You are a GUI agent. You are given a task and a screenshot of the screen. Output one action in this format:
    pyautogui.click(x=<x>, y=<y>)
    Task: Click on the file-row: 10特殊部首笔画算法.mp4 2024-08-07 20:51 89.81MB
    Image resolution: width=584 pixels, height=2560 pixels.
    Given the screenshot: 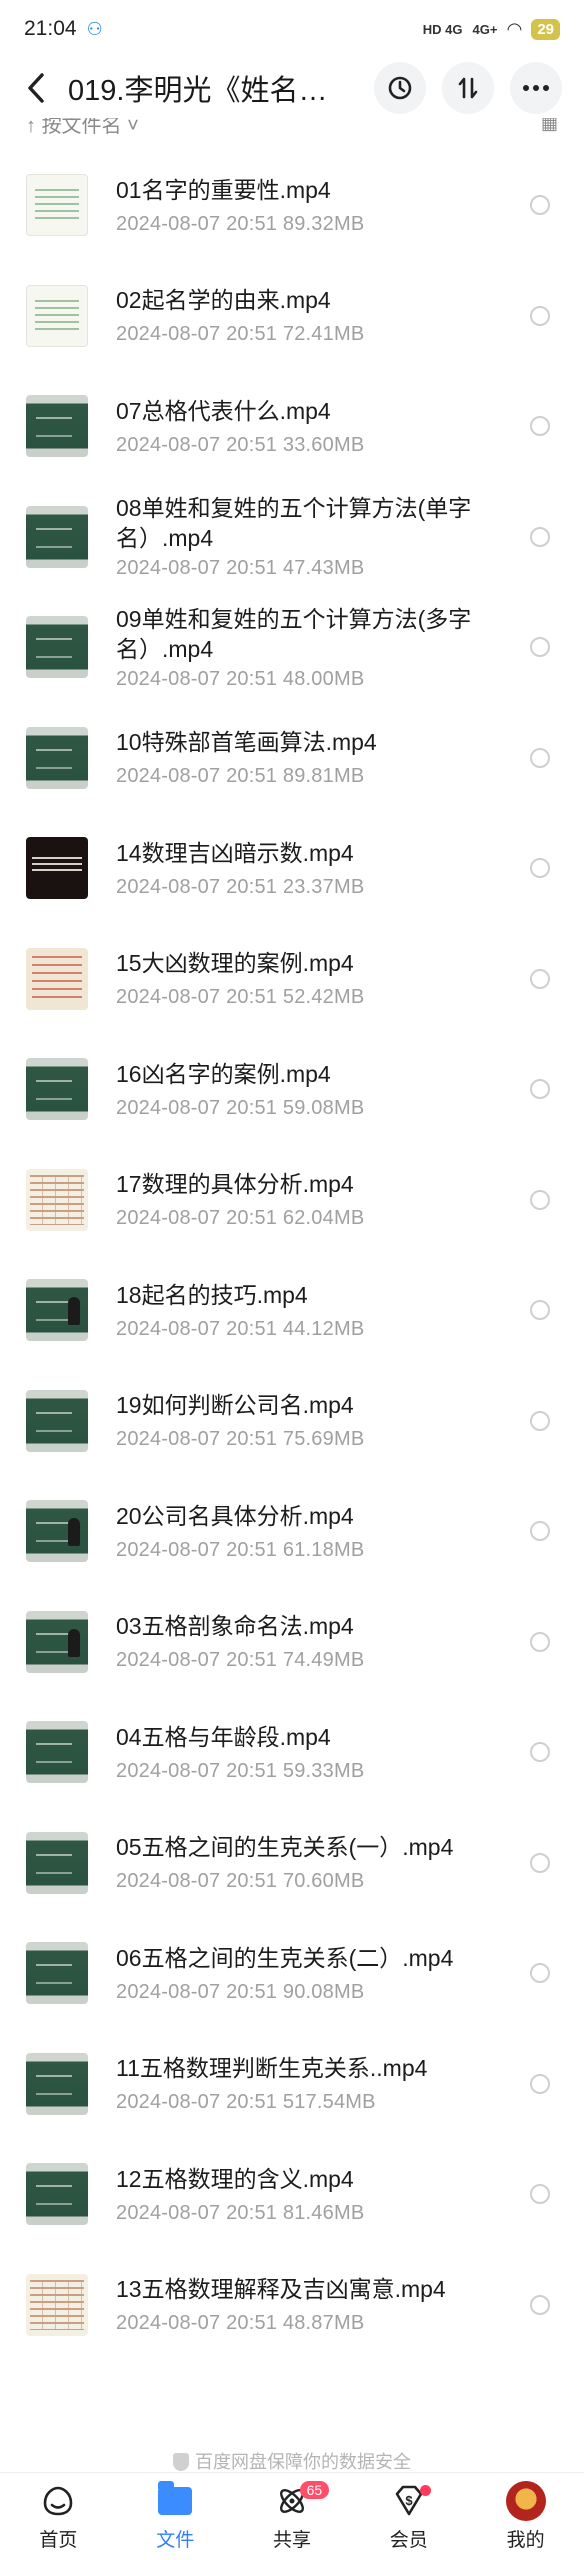 What is the action you would take?
    pyautogui.click(x=292, y=758)
    